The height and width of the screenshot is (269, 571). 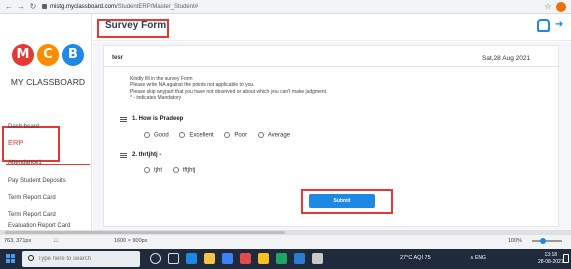 I want to click on logout-icon: ➜, so click(x=560, y=25).